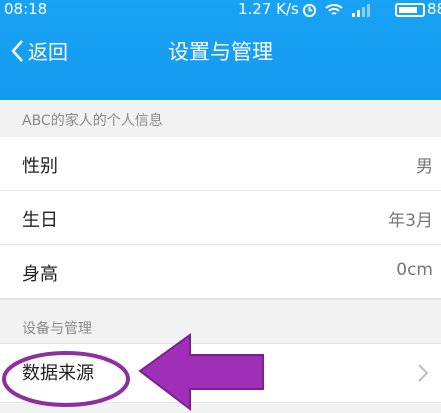  What do you see at coordinates (220, 164) in the screenshot?
I see `row-gender: 性别 男` at bounding box center [220, 164].